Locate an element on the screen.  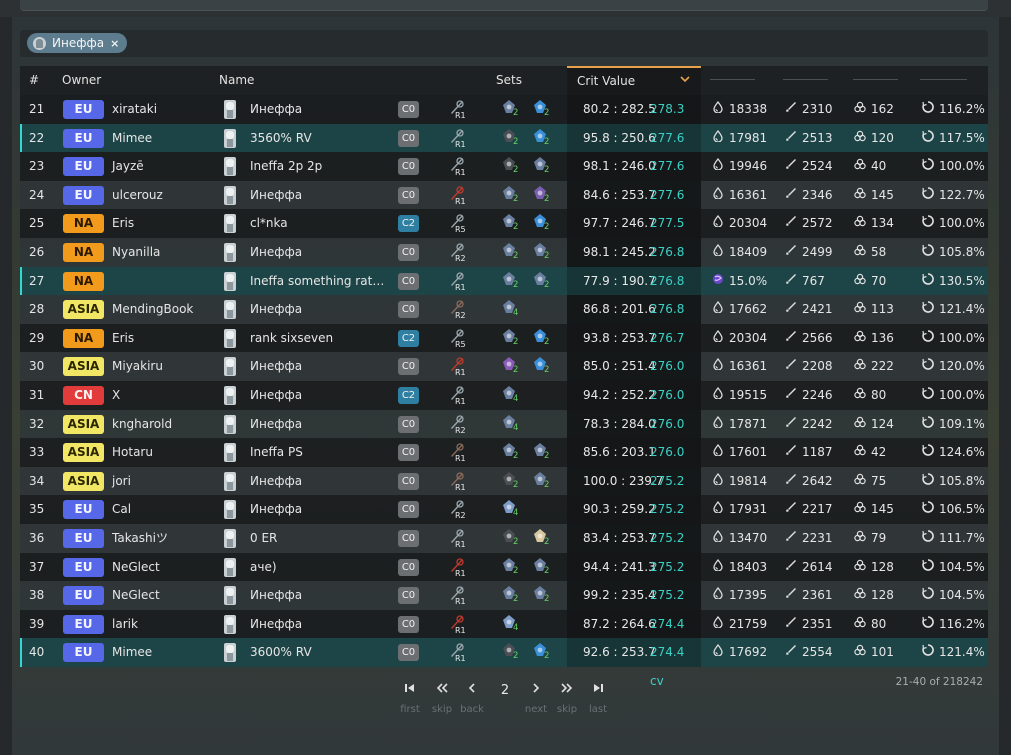
owner-name: ulcerouz is located at coordinates (137, 195).